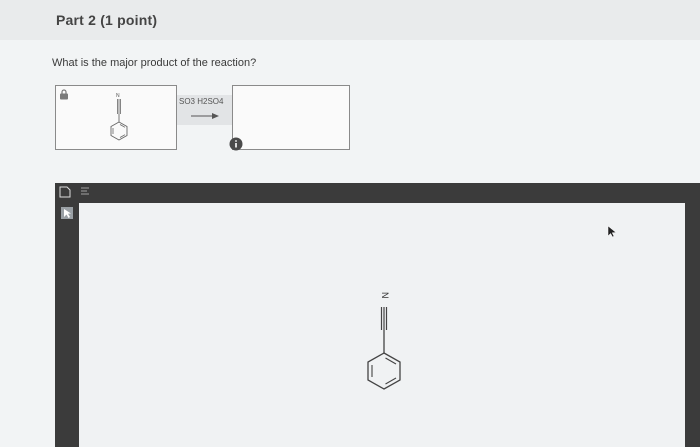 Image resolution: width=700 pixels, height=447 pixels. I want to click on reaction-arrow-area: SO3 H2SO4, so click(204, 110).